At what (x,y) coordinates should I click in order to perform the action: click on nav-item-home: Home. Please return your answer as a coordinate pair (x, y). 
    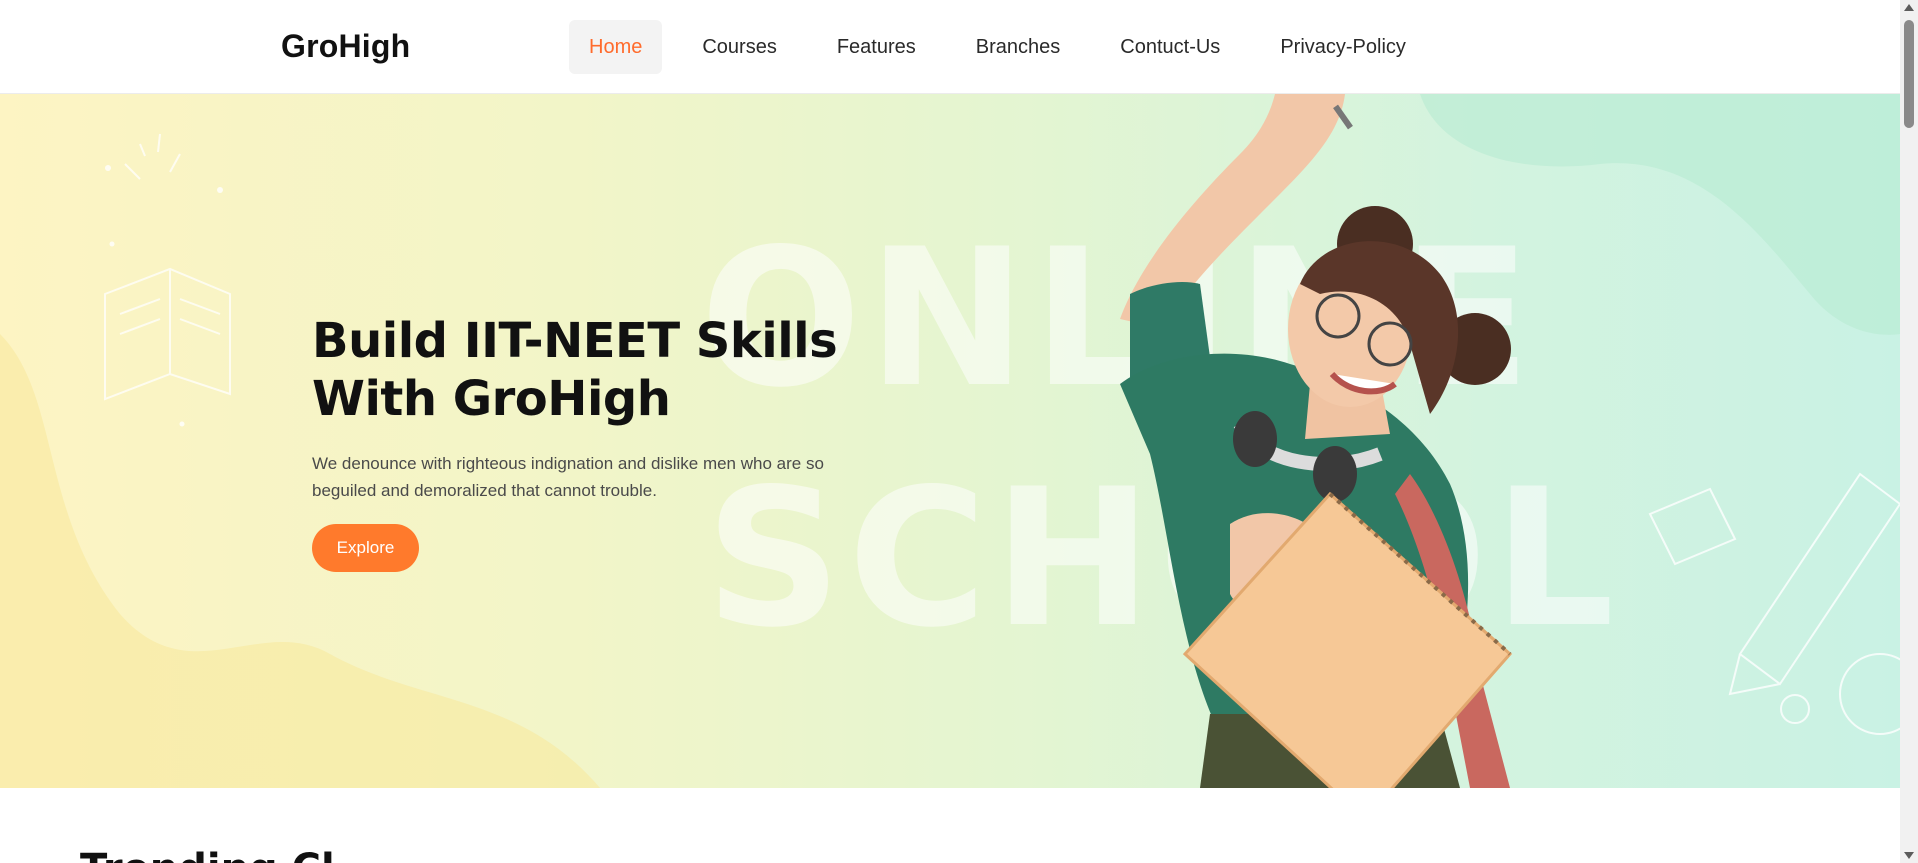
    Looking at the image, I should click on (616, 47).